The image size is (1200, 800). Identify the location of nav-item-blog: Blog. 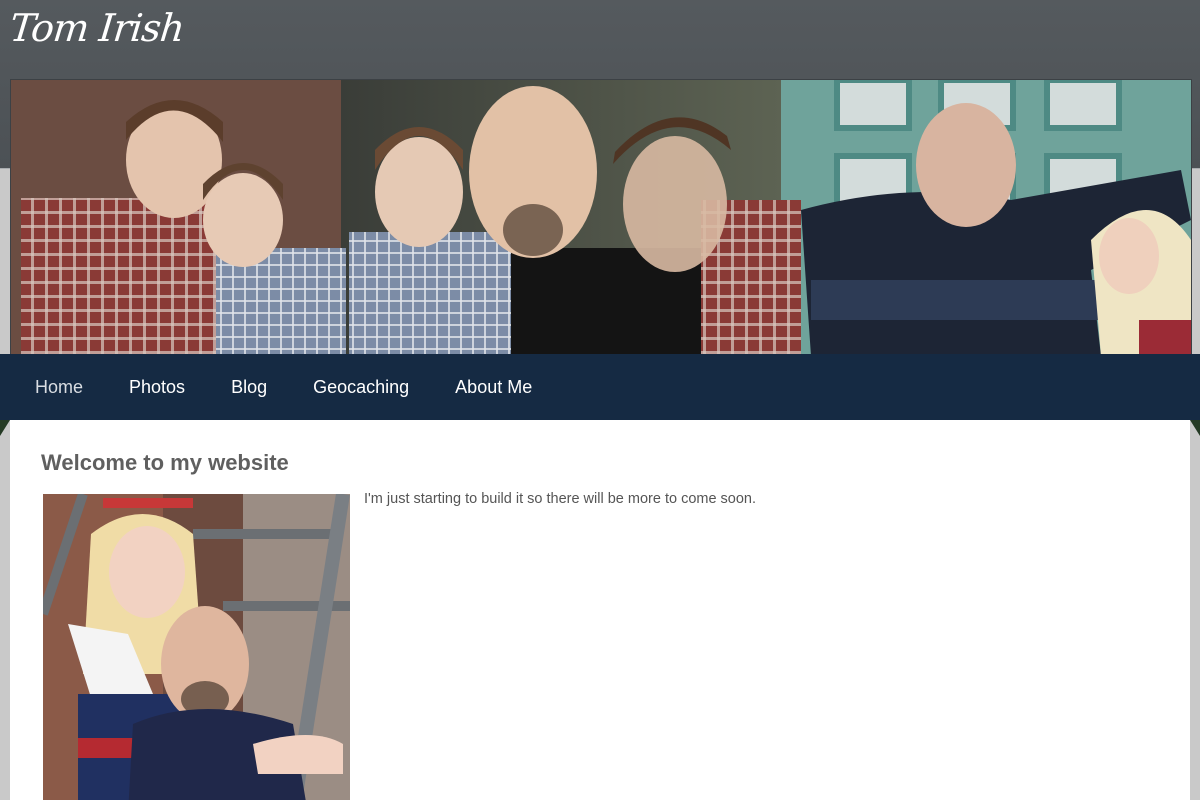
(249, 387).